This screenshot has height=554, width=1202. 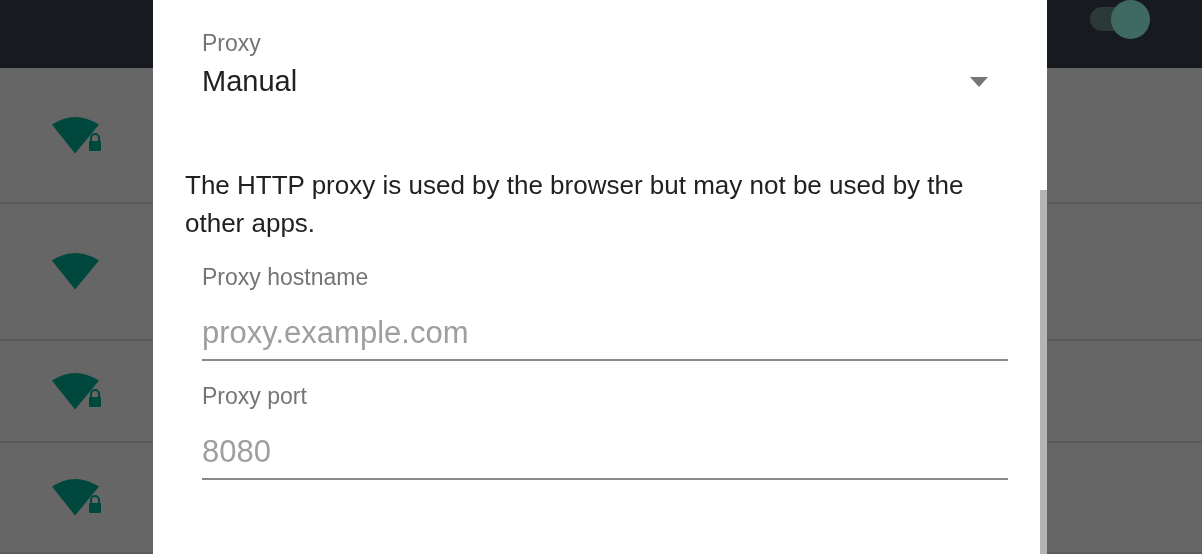 What do you see at coordinates (1043, 372) in the screenshot?
I see `scrollbar` at bounding box center [1043, 372].